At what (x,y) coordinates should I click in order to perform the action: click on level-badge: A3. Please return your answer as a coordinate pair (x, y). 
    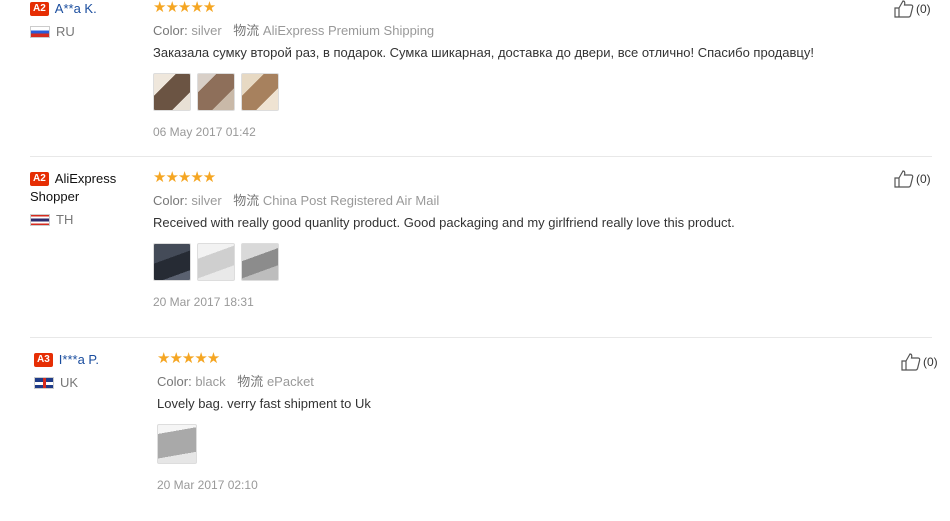
    Looking at the image, I should click on (43, 360).